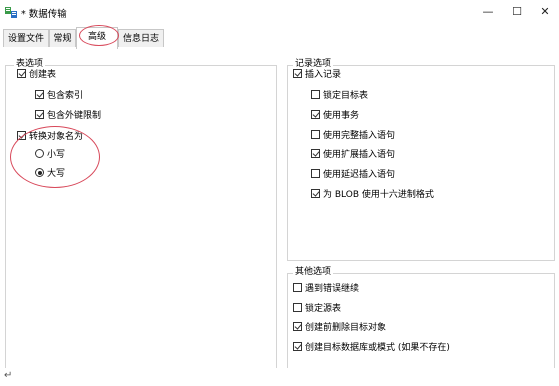 The image size is (559, 386). Describe the element at coordinates (359, 136) in the screenshot. I see `complete-insert-label: 使用完整插入语句` at that location.